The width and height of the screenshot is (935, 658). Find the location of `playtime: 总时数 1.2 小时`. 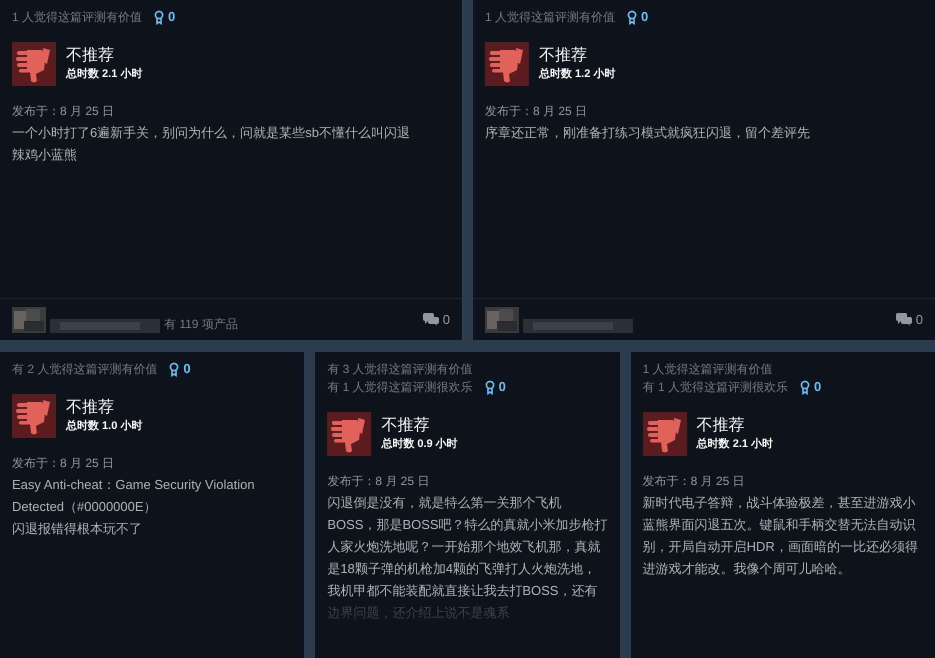

playtime: 总时数 1.2 小时 is located at coordinates (577, 74).